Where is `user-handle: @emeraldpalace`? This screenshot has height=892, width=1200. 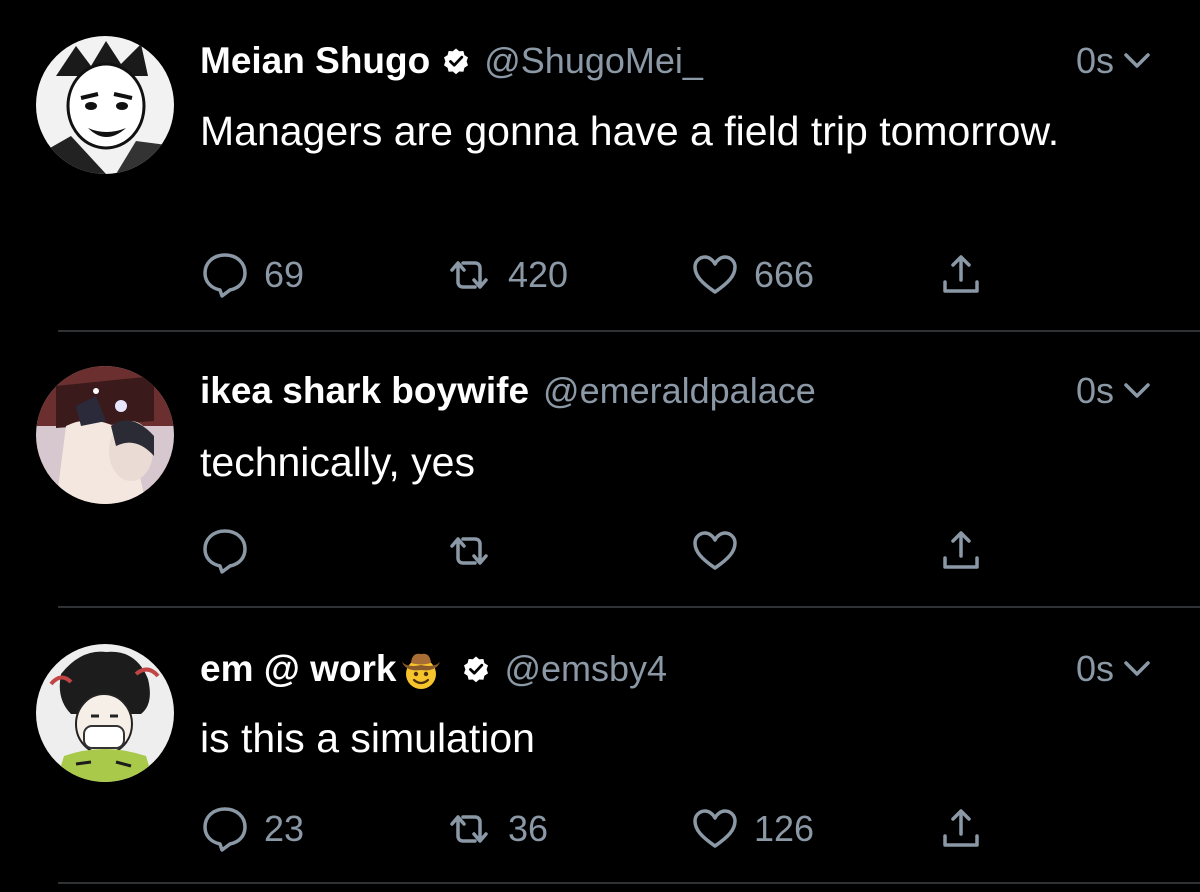 user-handle: @emeraldpalace is located at coordinates (679, 391).